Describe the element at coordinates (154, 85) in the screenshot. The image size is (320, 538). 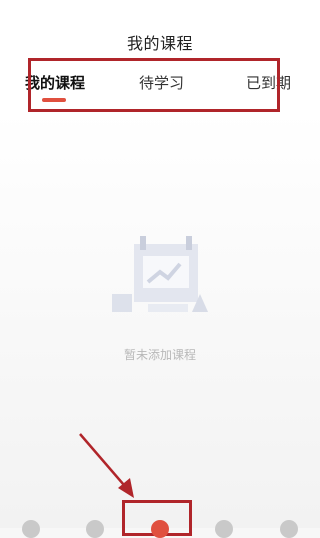
I see `annotation-box-tabs` at that location.